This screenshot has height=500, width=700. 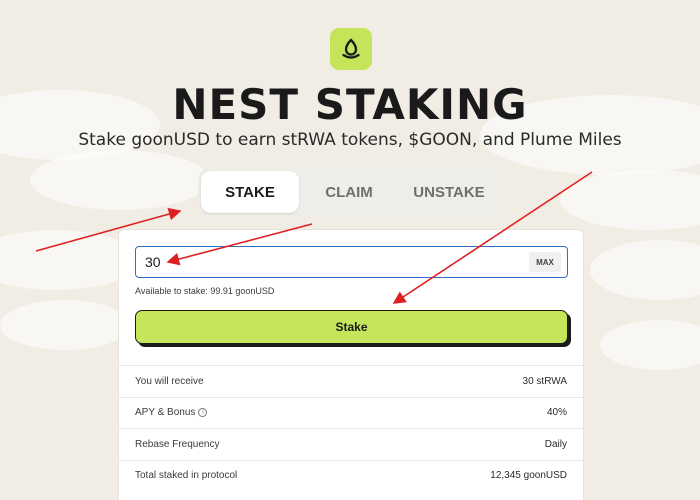 What do you see at coordinates (351, 381) in the screenshot?
I see `info-row-receive: You will receive 30 stRWA` at bounding box center [351, 381].